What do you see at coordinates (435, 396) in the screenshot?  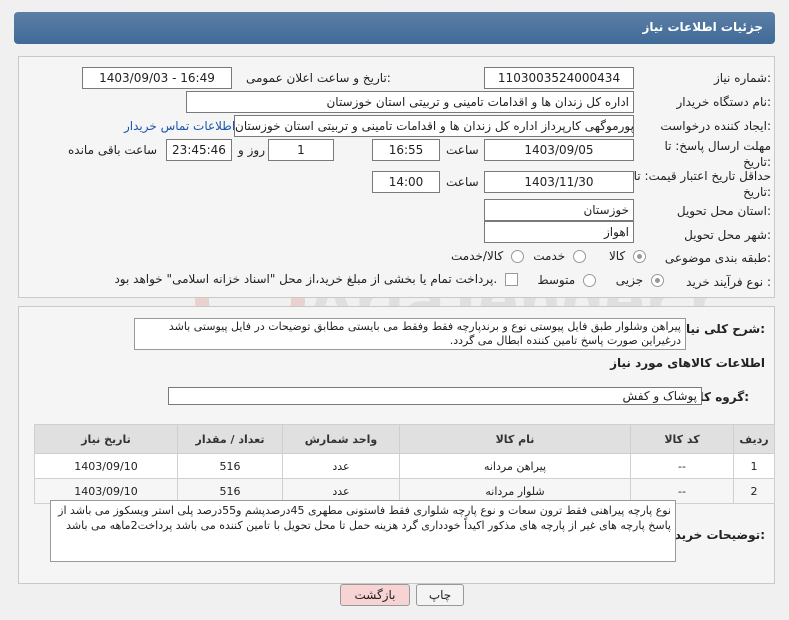 I see `goods-group-field: پوشاک و کفش` at bounding box center [435, 396].